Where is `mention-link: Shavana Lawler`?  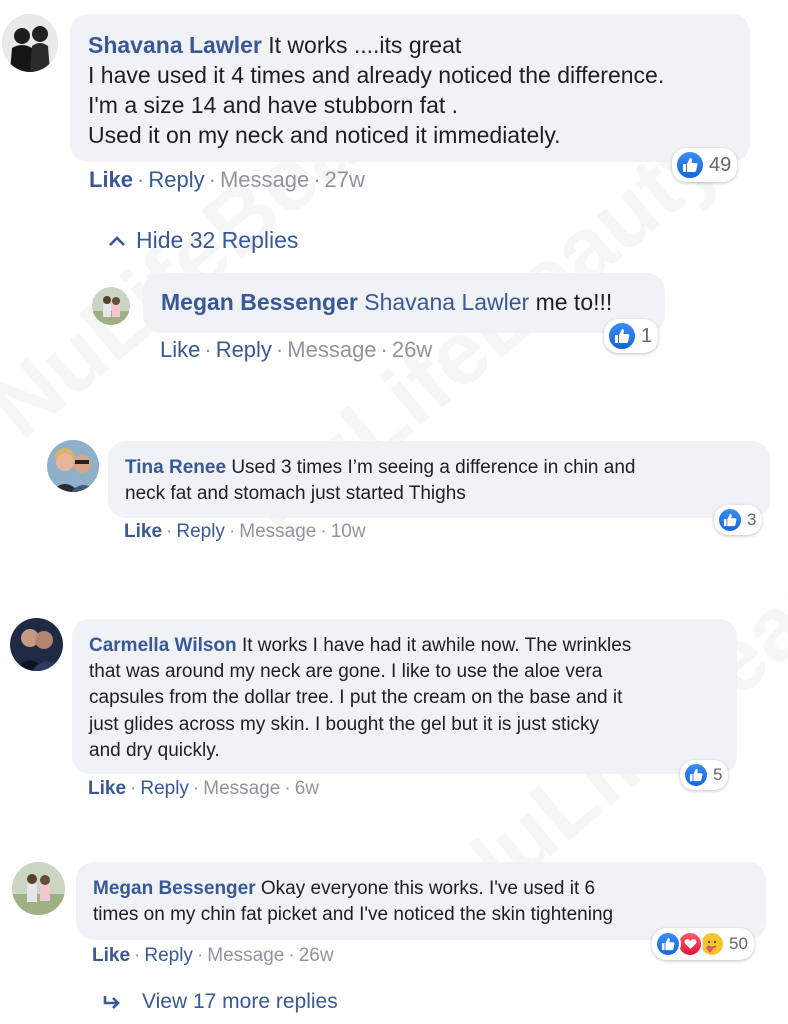 mention-link: Shavana Lawler is located at coordinates (446, 302).